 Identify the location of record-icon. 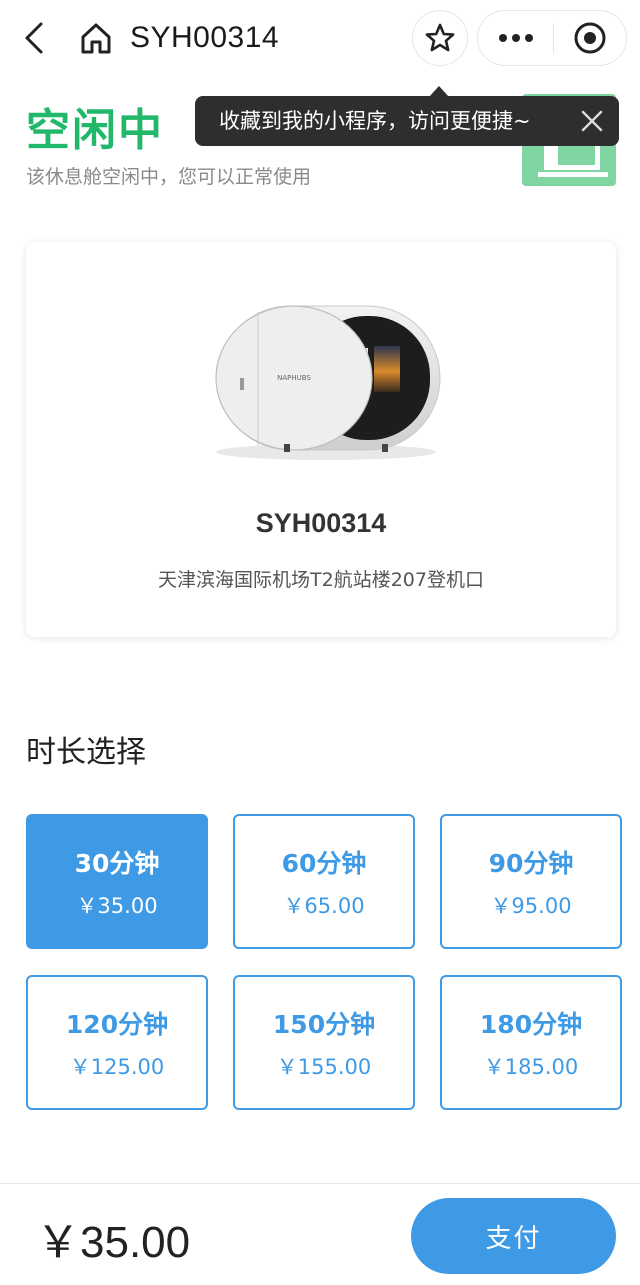
(590, 38).